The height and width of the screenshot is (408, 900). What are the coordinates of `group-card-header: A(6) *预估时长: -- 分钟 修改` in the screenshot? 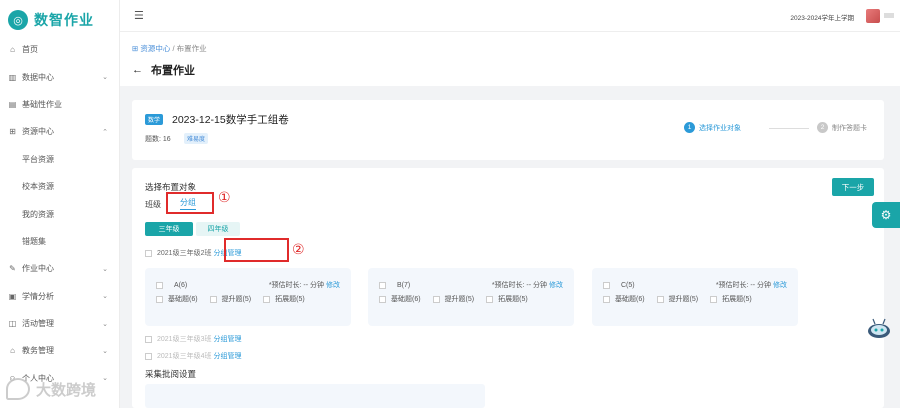 It's located at (248, 285).